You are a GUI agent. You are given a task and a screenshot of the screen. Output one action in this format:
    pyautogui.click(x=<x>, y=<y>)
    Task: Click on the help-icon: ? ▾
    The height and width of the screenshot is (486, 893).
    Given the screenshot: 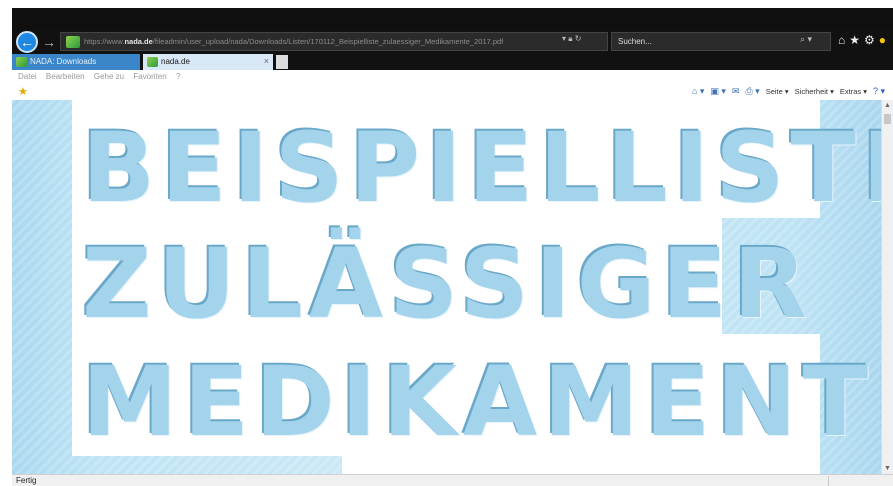 What is the action you would take?
    pyautogui.click(x=879, y=91)
    